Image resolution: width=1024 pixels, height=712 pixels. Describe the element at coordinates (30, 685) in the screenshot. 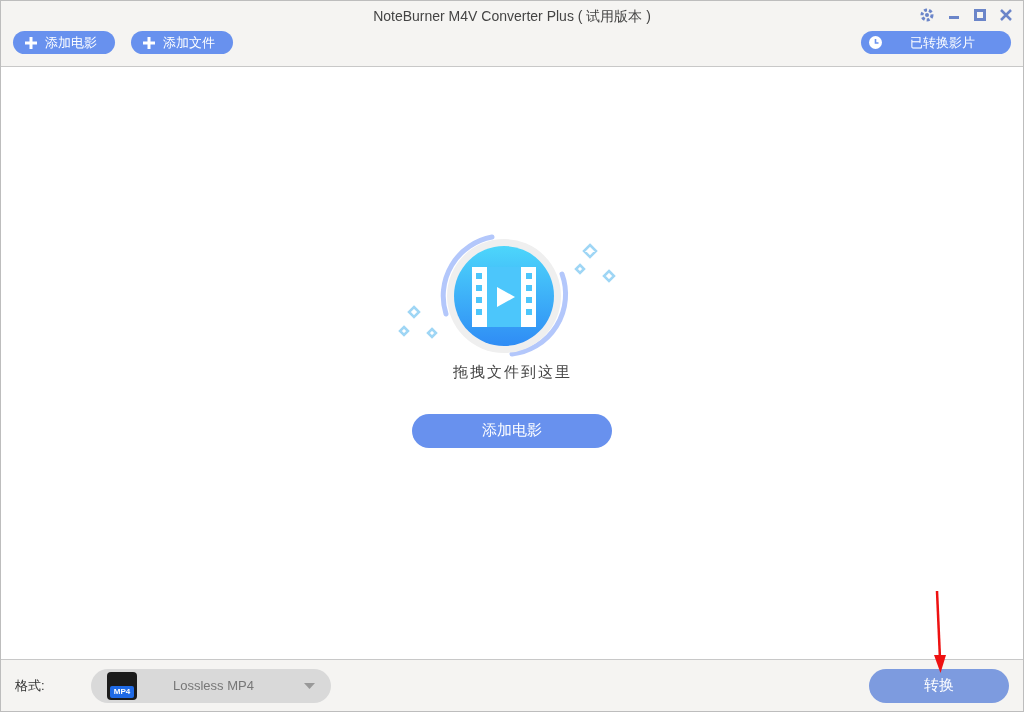

I see `format-label: 格式:` at that location.